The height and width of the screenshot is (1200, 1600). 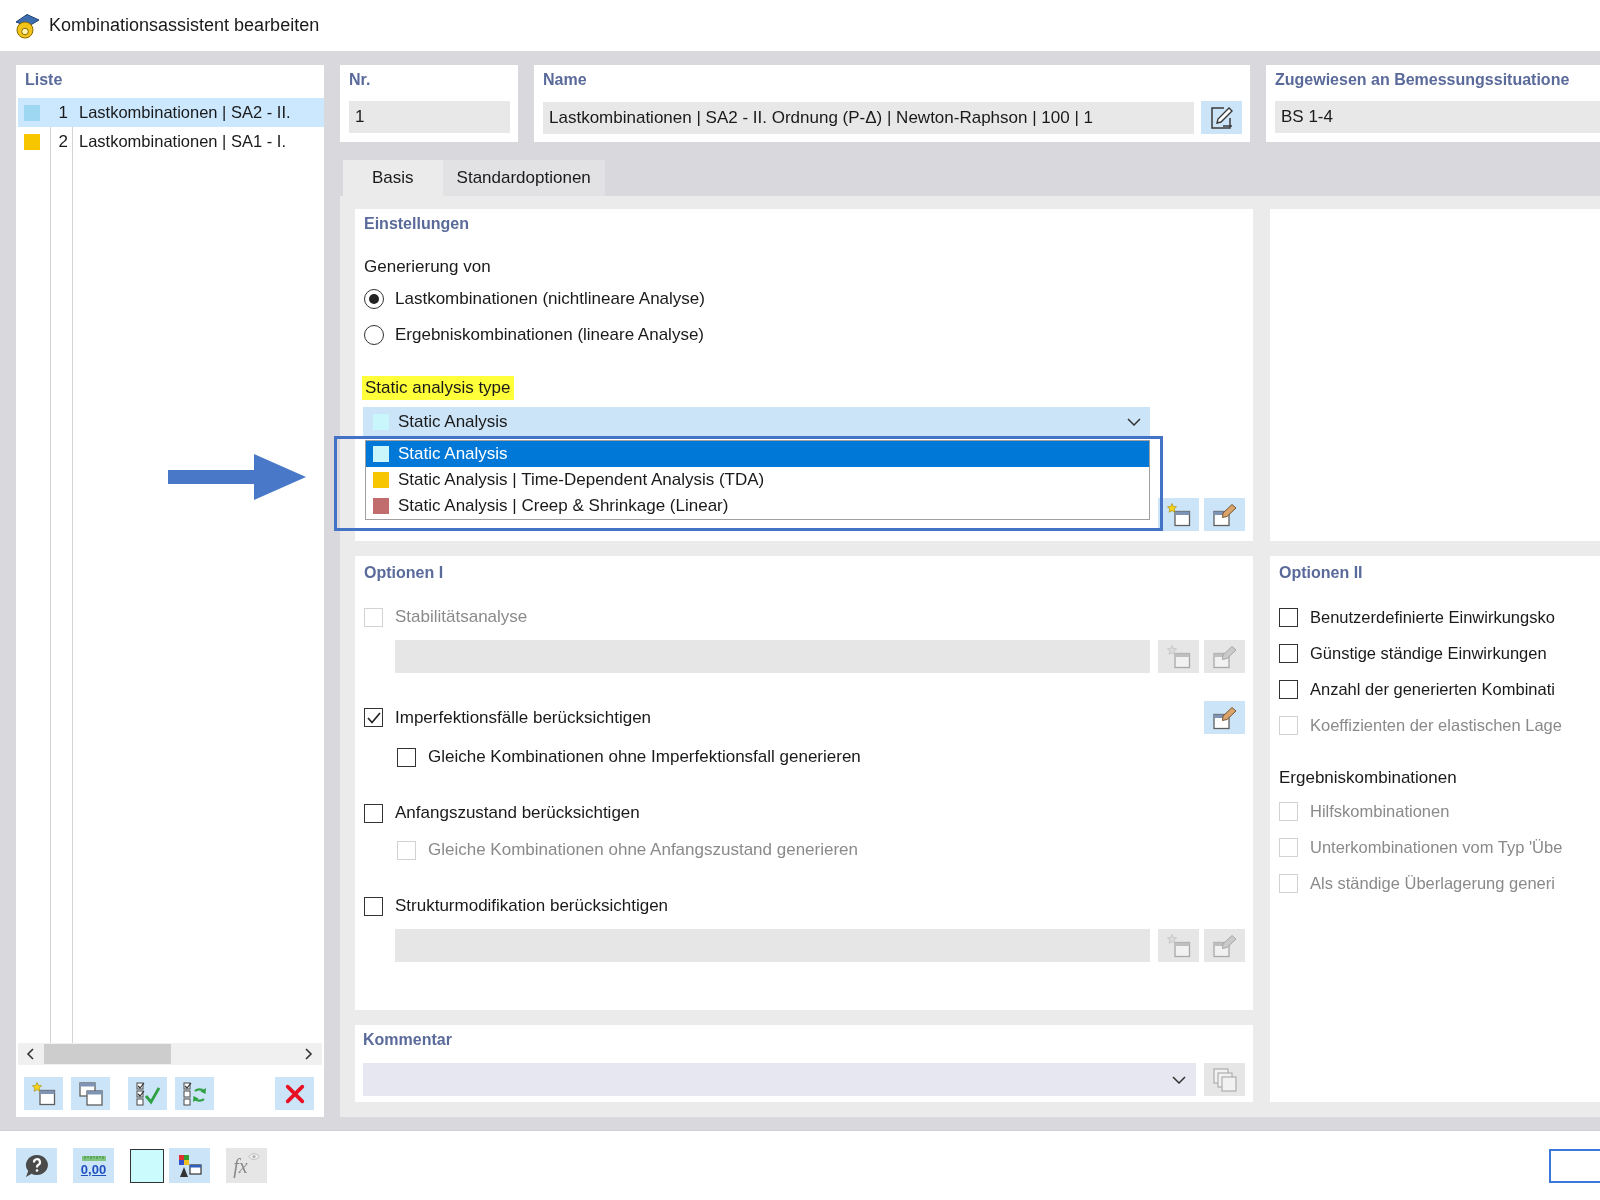 What do you see at coordinates (44, 80) in the screenshot?
I see `panel-title: Liste` at bounding box center [44, 80].